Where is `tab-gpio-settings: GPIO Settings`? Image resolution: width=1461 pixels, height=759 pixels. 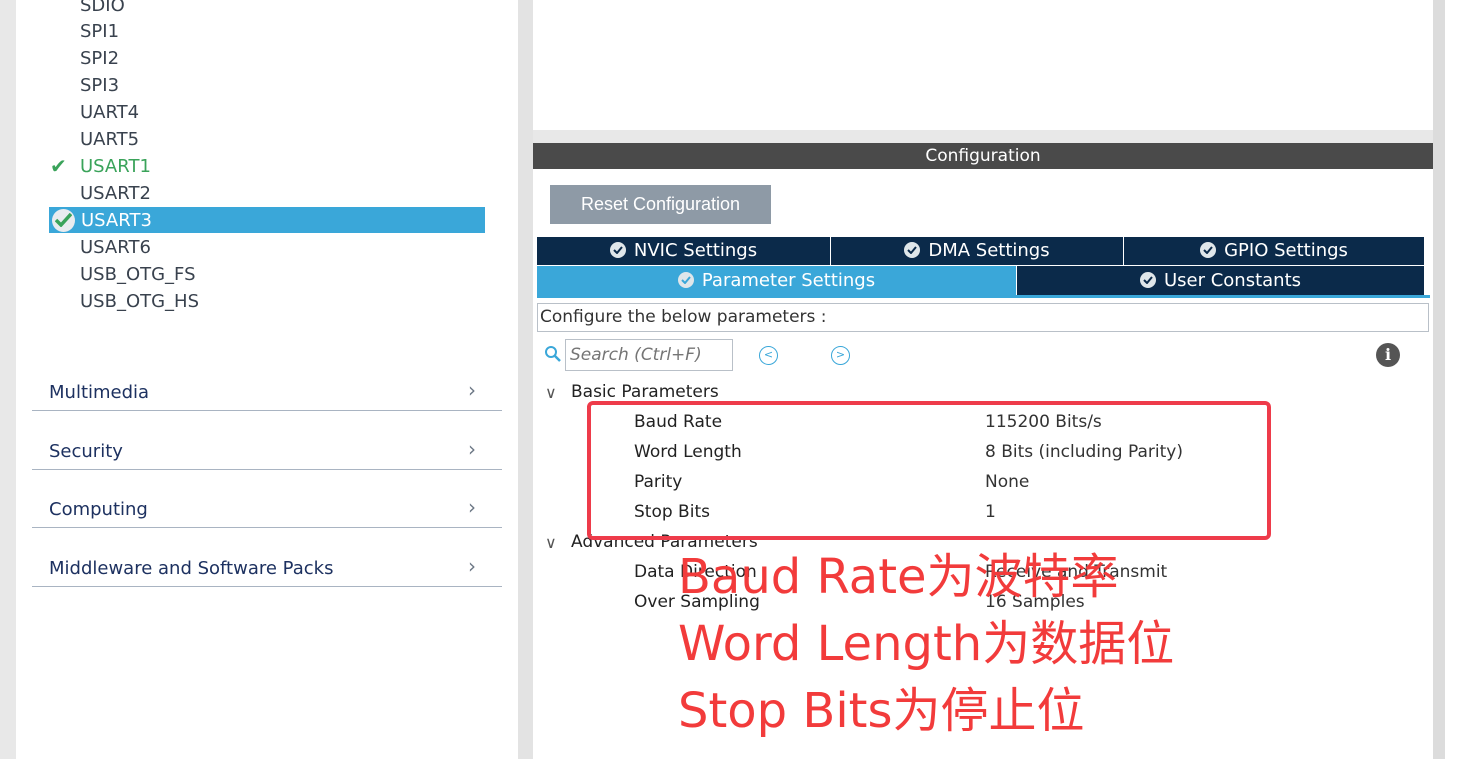
tab-gpio-settings: GPIO Settings is located at coordinates (1274, 251).